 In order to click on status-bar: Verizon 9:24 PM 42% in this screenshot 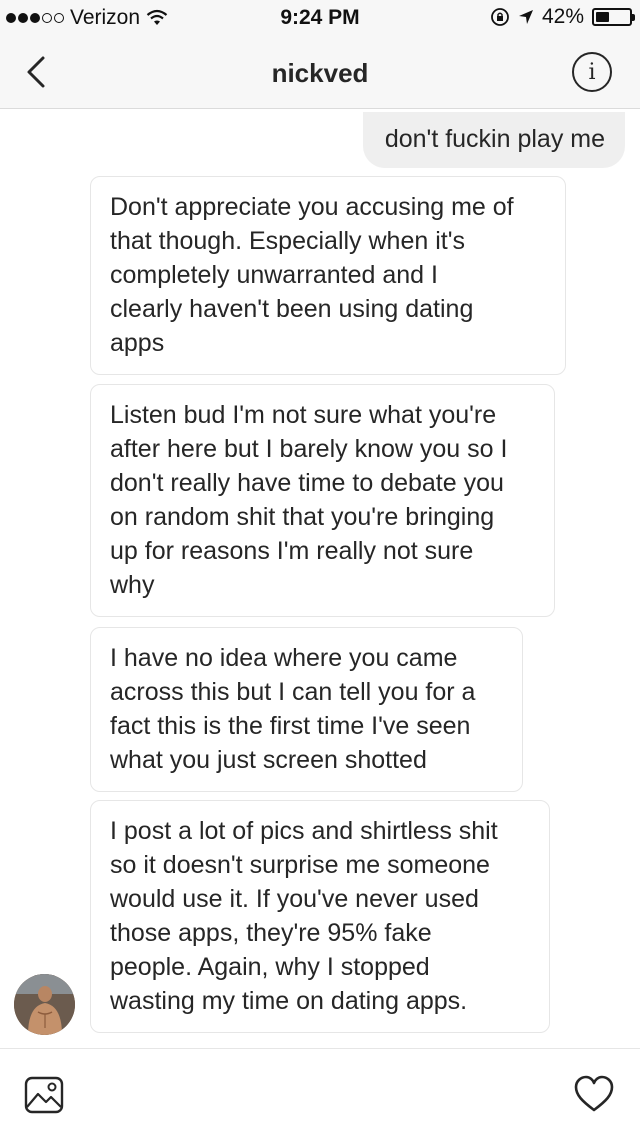, I will do `click(320, 18)`.